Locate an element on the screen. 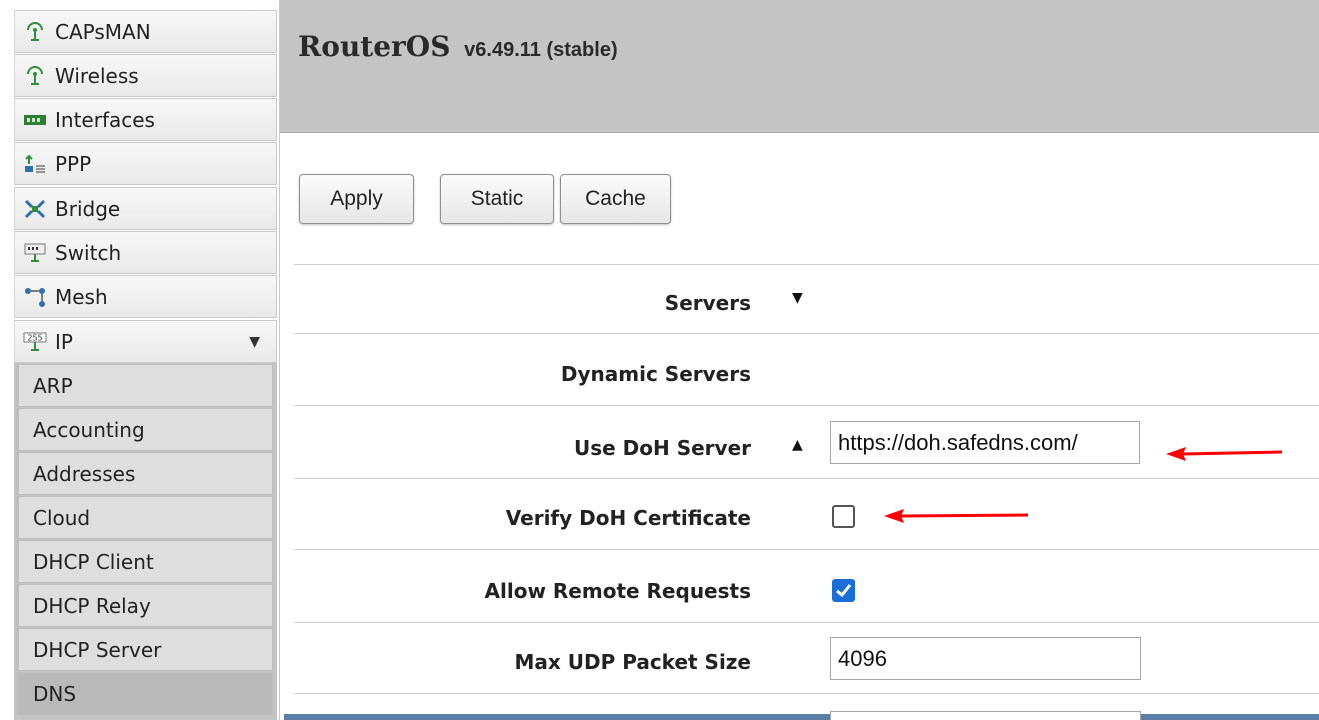 Image resolution: width=1319 pixels, height=720 pixels. svg-text: 255 is located at coordinates (34, 337).